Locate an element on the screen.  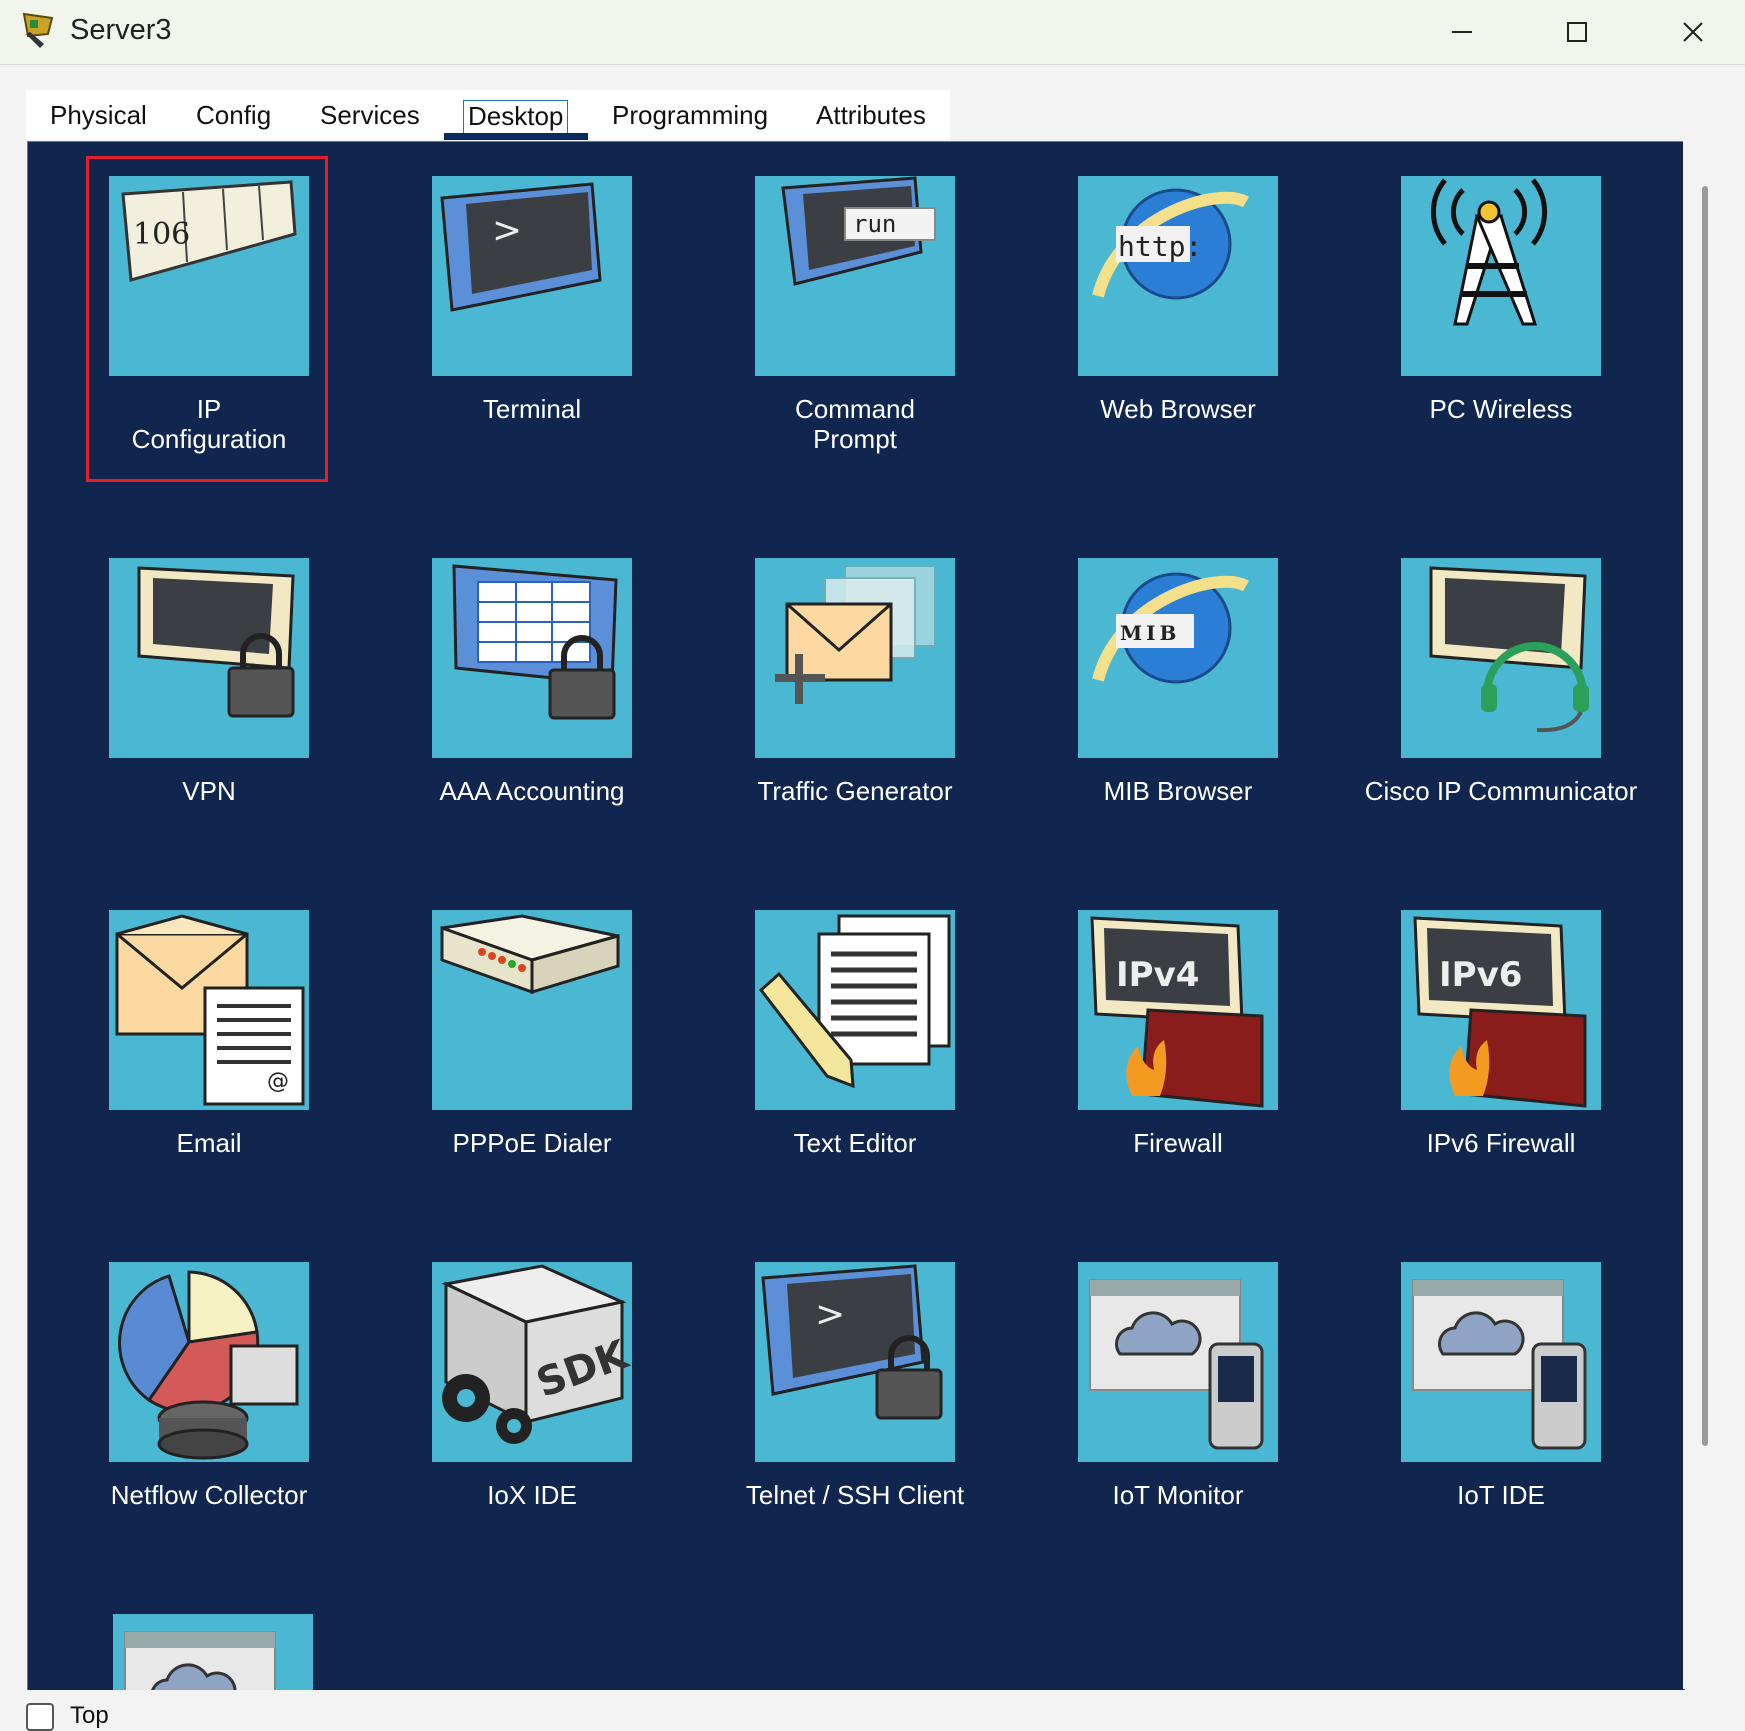
tab-services: Services is located at coordinates (370, 117).